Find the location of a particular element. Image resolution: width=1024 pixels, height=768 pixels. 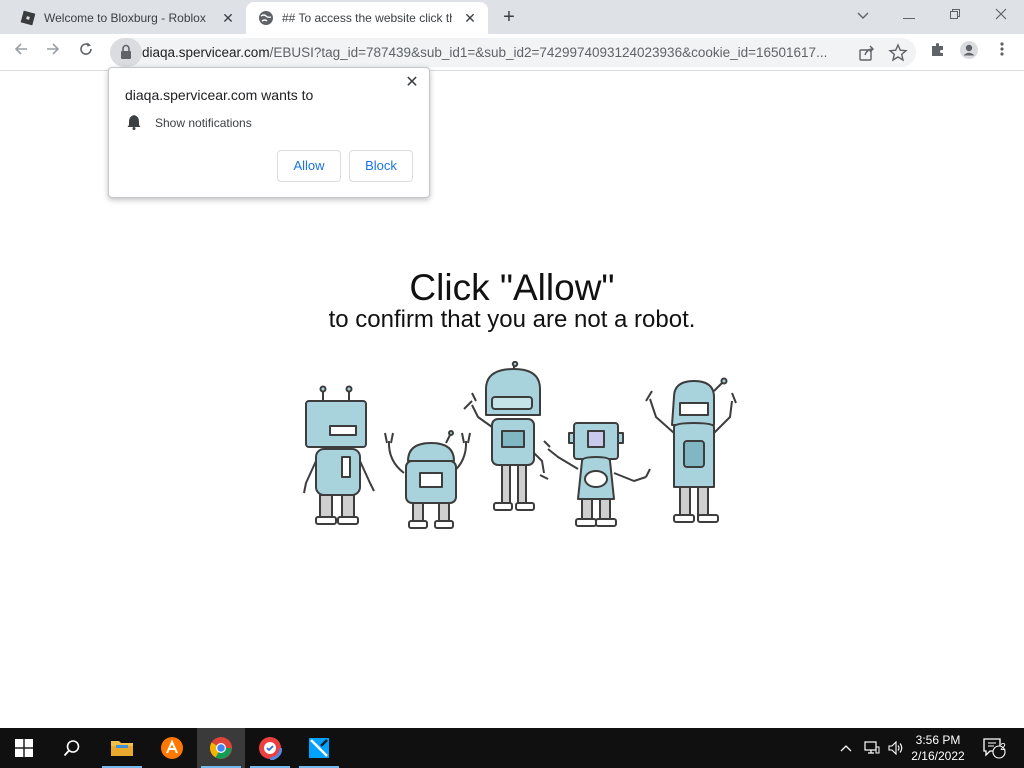

kebab-menu-icon is located at coordinates (1002, 53).